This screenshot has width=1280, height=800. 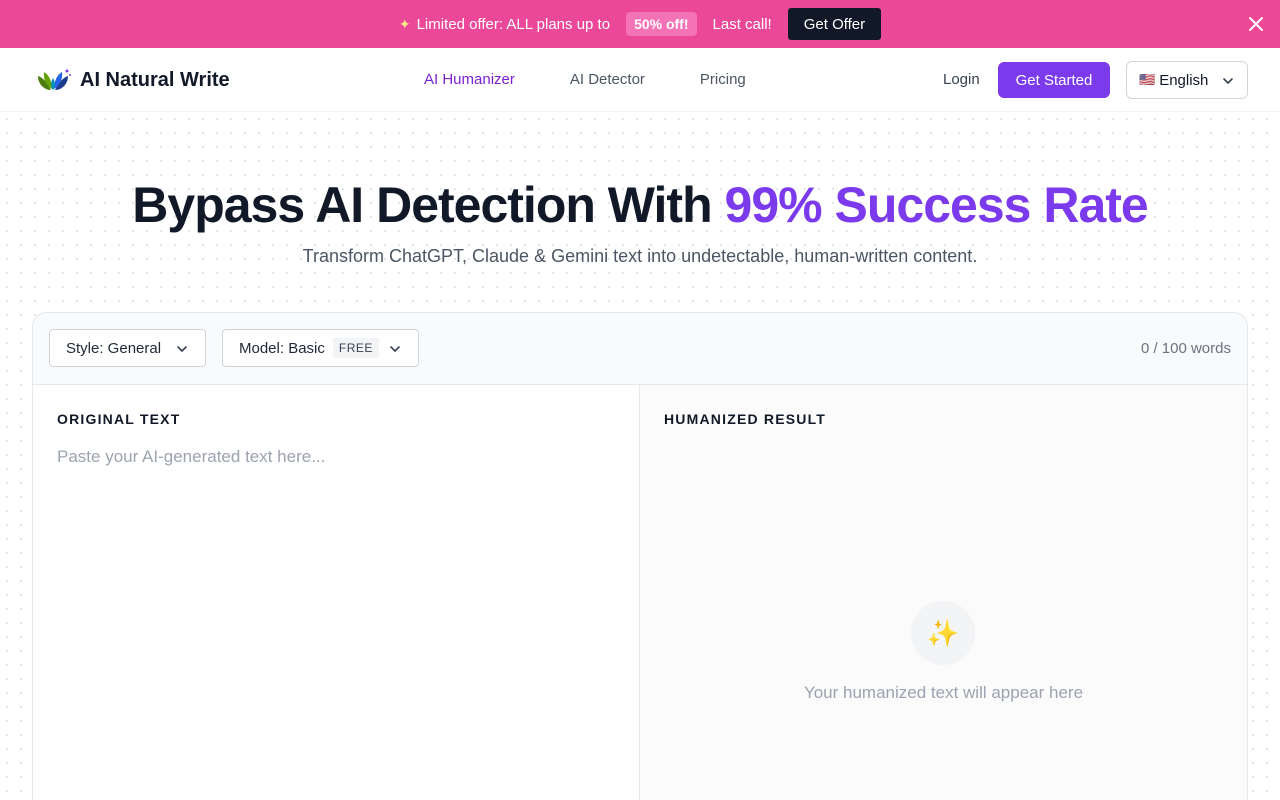 What do you see at coordinates (355, 348) in the screenshot?
I see `free-badge: FREE` at bounding box center [355, 348].